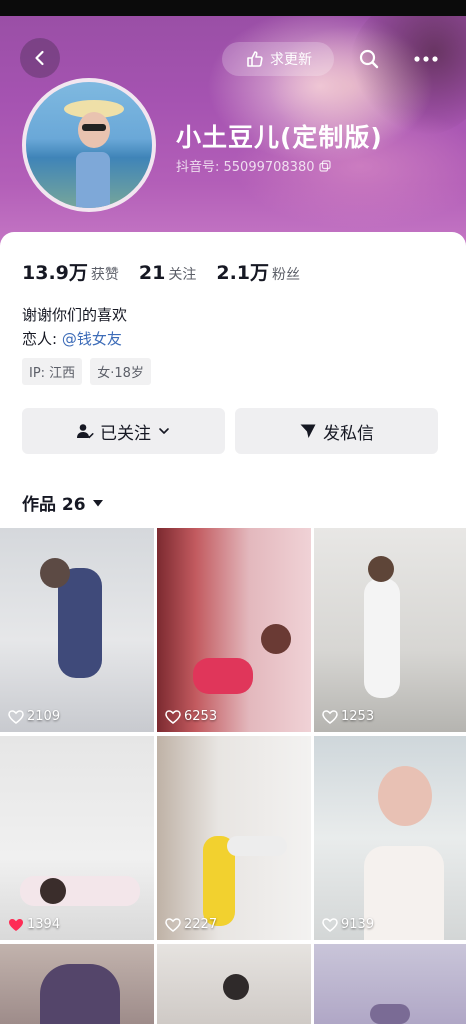 Image resolution: width=466 pixels, height=1024 pixels. I want to click on send-message-button: 发私信, so click(336, 431).